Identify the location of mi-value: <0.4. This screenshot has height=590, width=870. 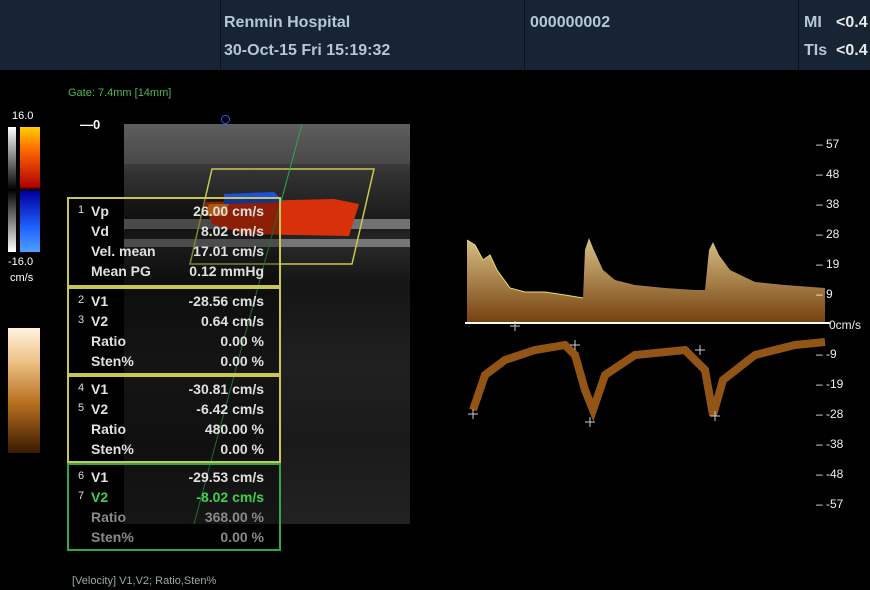
(852, 22).